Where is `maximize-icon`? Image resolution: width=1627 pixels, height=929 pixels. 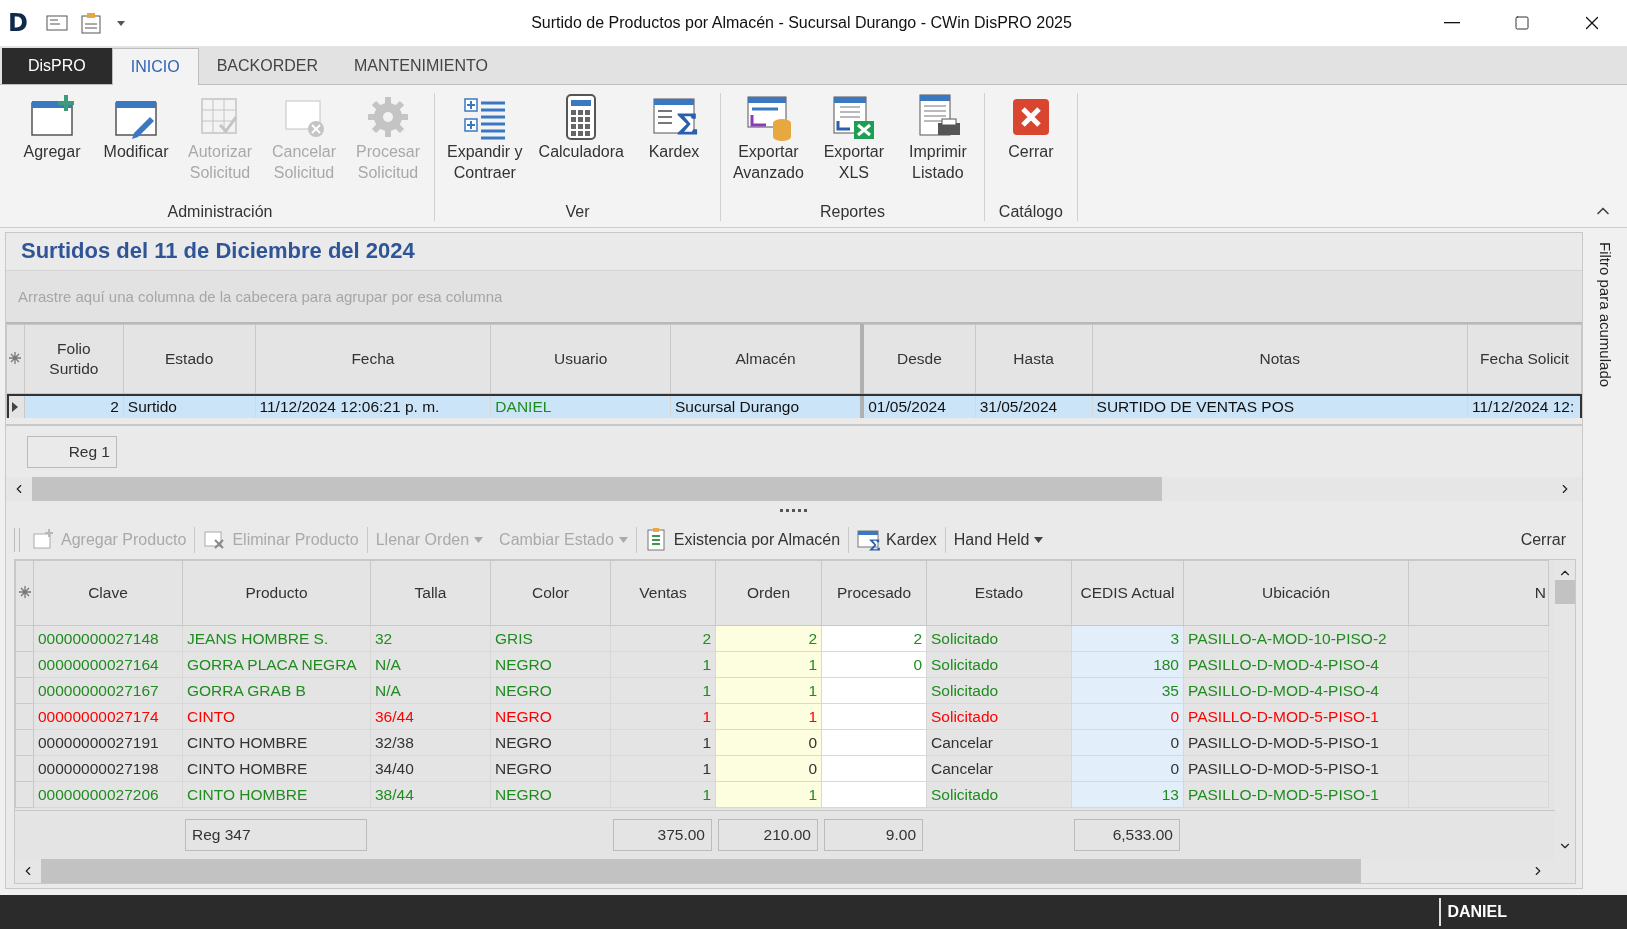 maximize-icon is located at coordinates (1522, 23).